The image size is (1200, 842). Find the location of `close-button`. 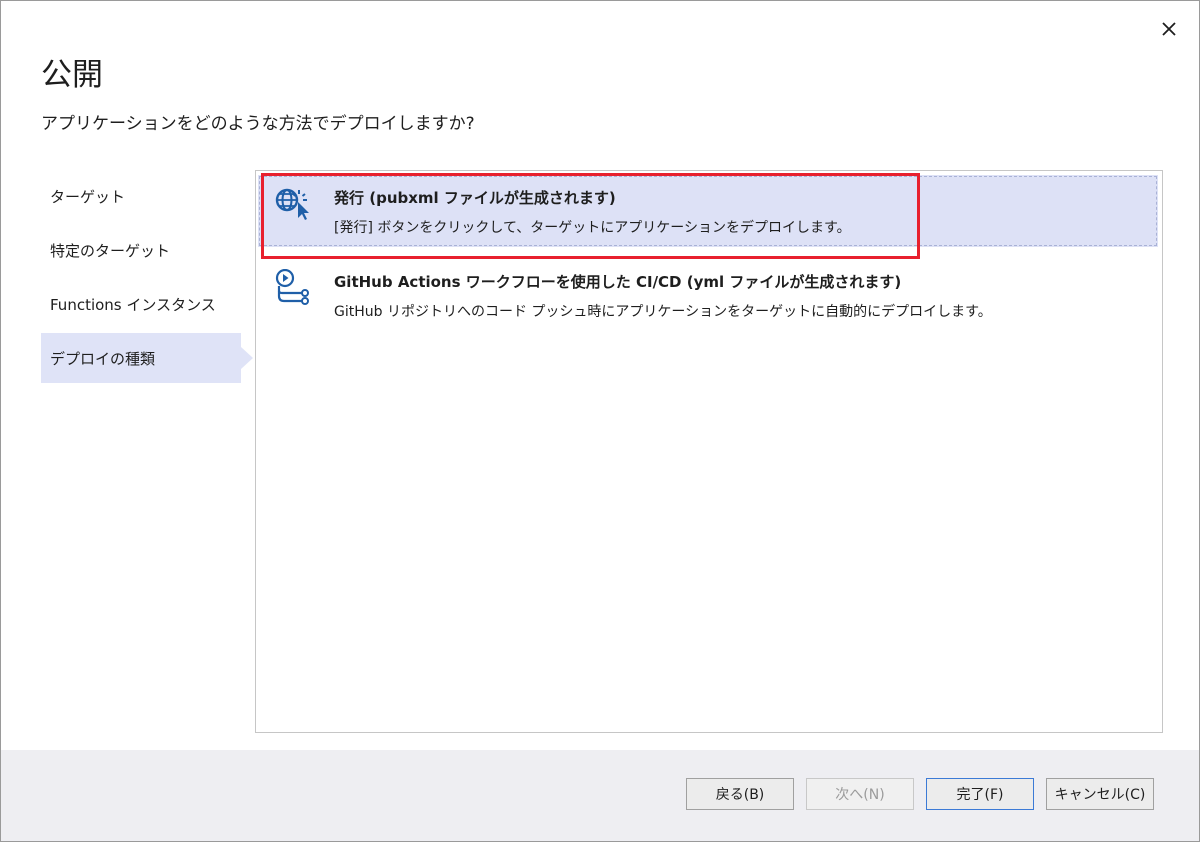

close-button is located at coordinates (1169, 29).